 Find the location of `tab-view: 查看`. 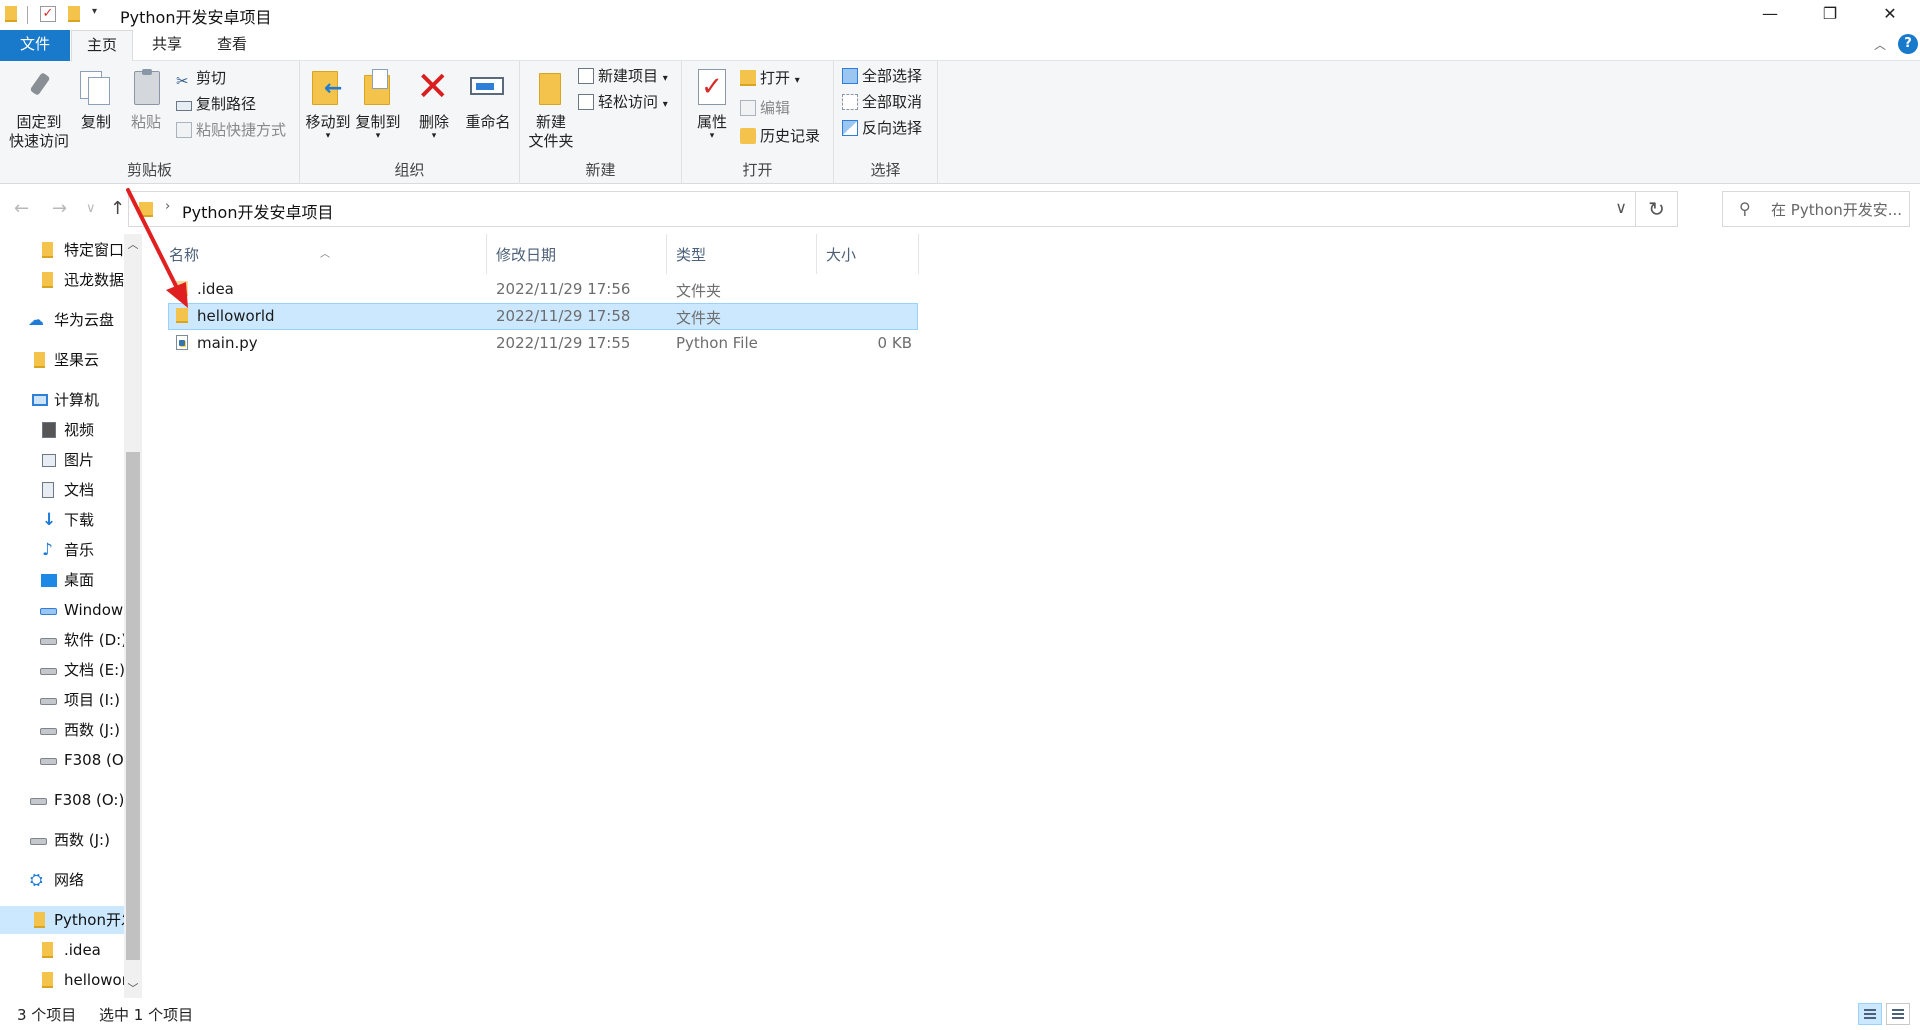

tab-view: 查看 is located at coordinates (232, 45).